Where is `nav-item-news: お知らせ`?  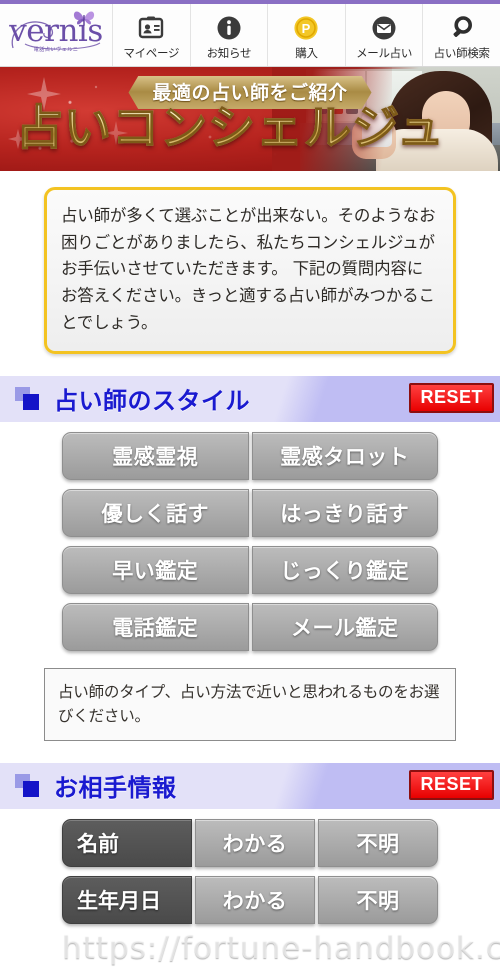
nav-item-news: お知らせ is located at coordinates (230, 35).